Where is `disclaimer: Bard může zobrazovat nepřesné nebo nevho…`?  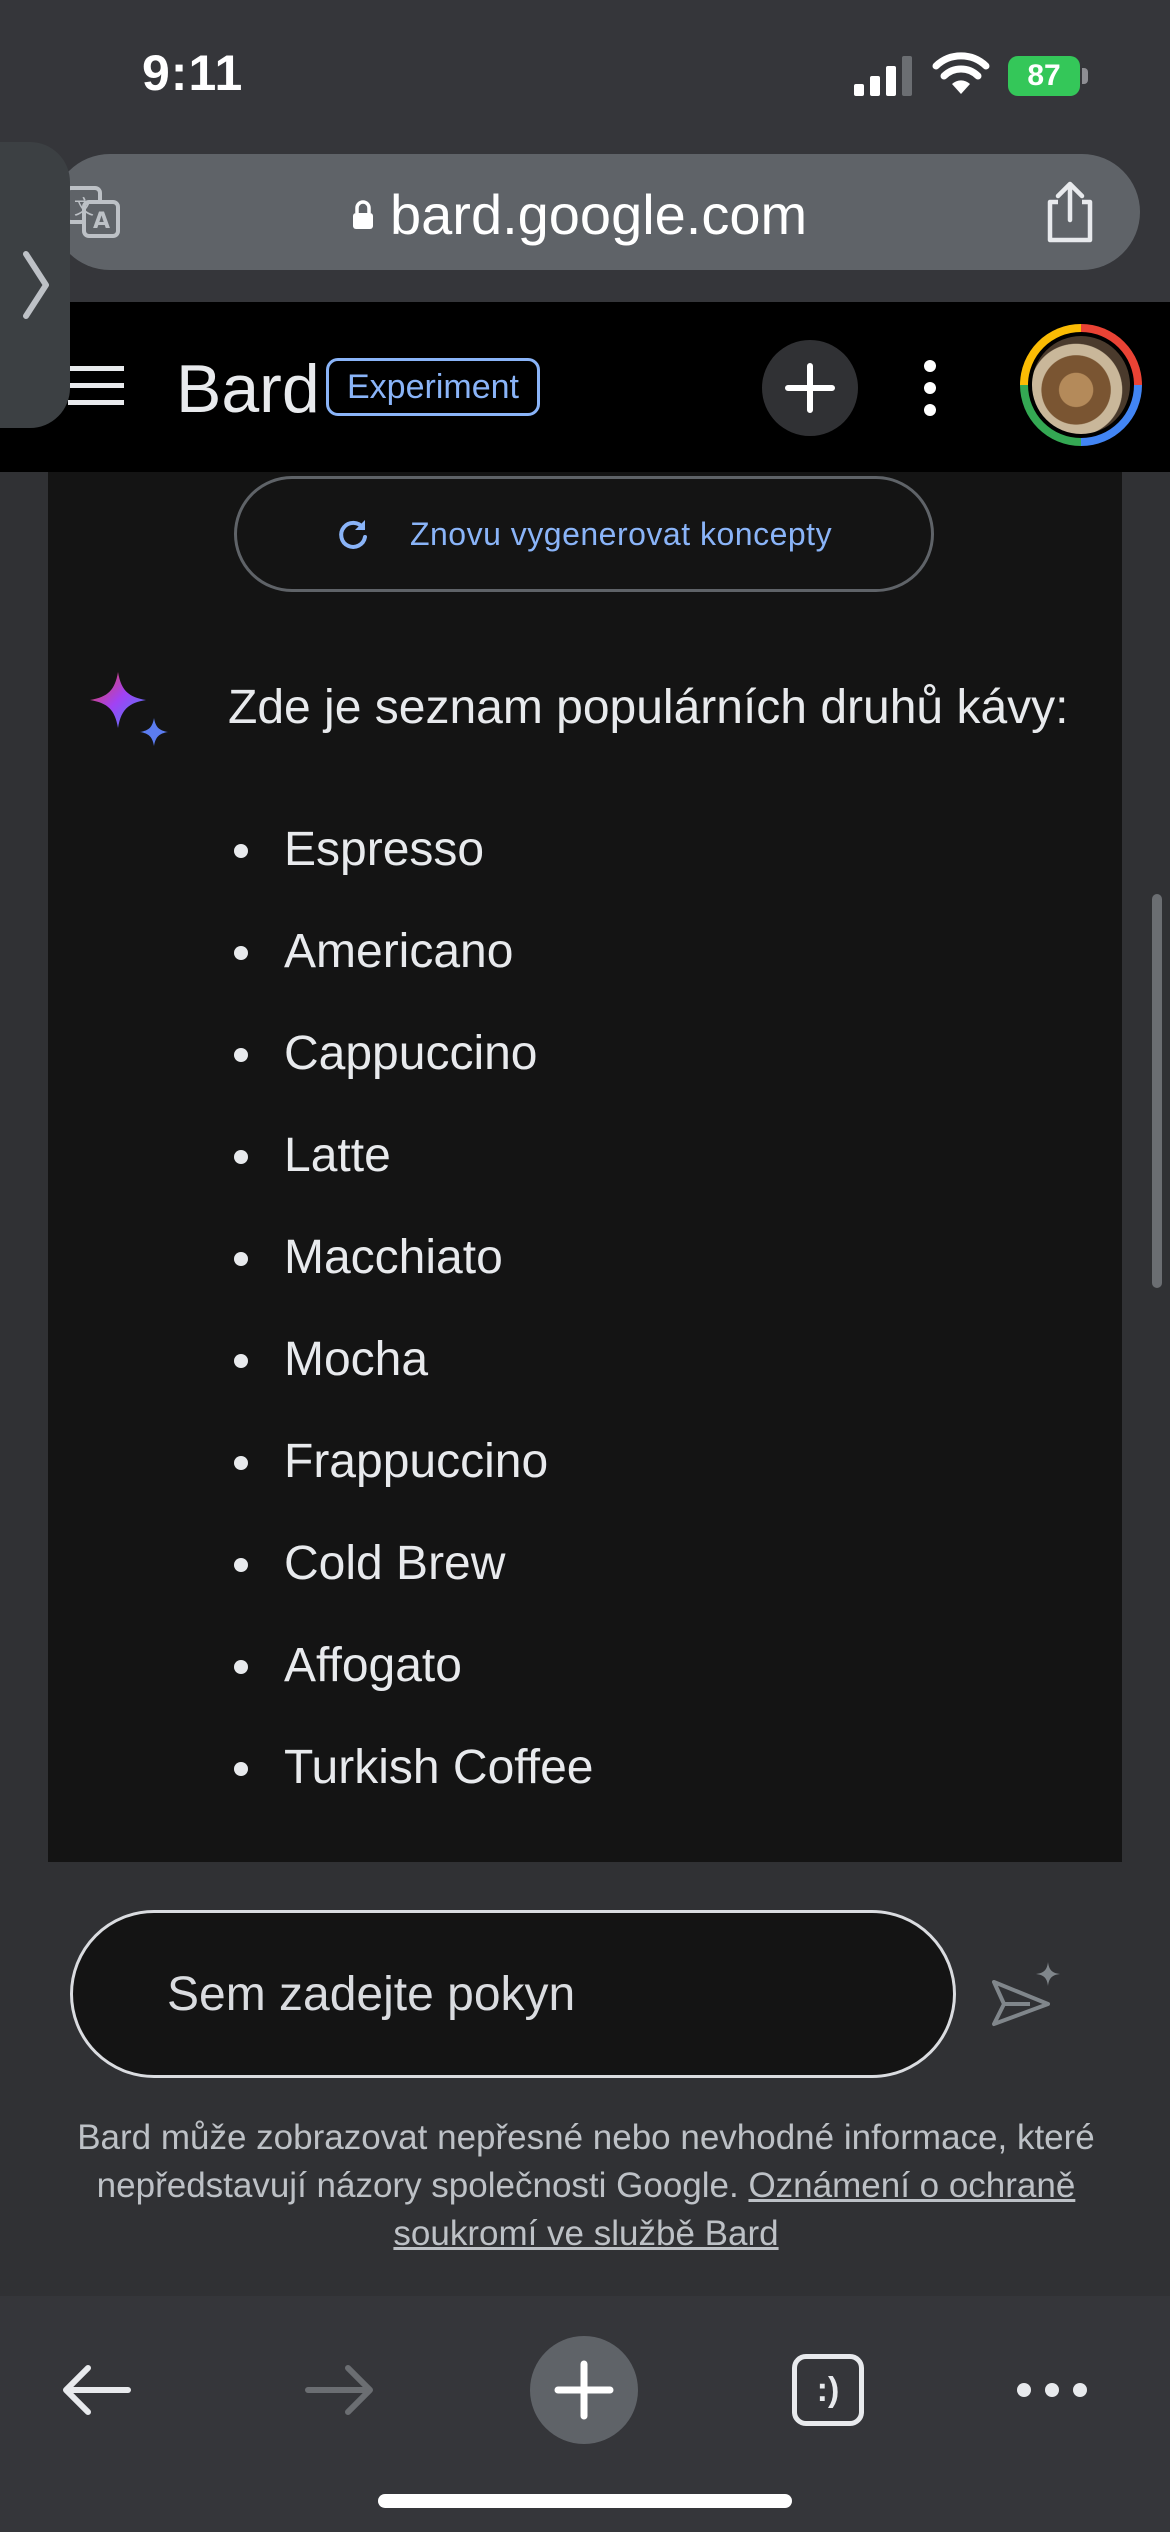
disclaimer: Bard může zobrazovat nepřesné nebo nevho… is located at coordinates (586, 2186).